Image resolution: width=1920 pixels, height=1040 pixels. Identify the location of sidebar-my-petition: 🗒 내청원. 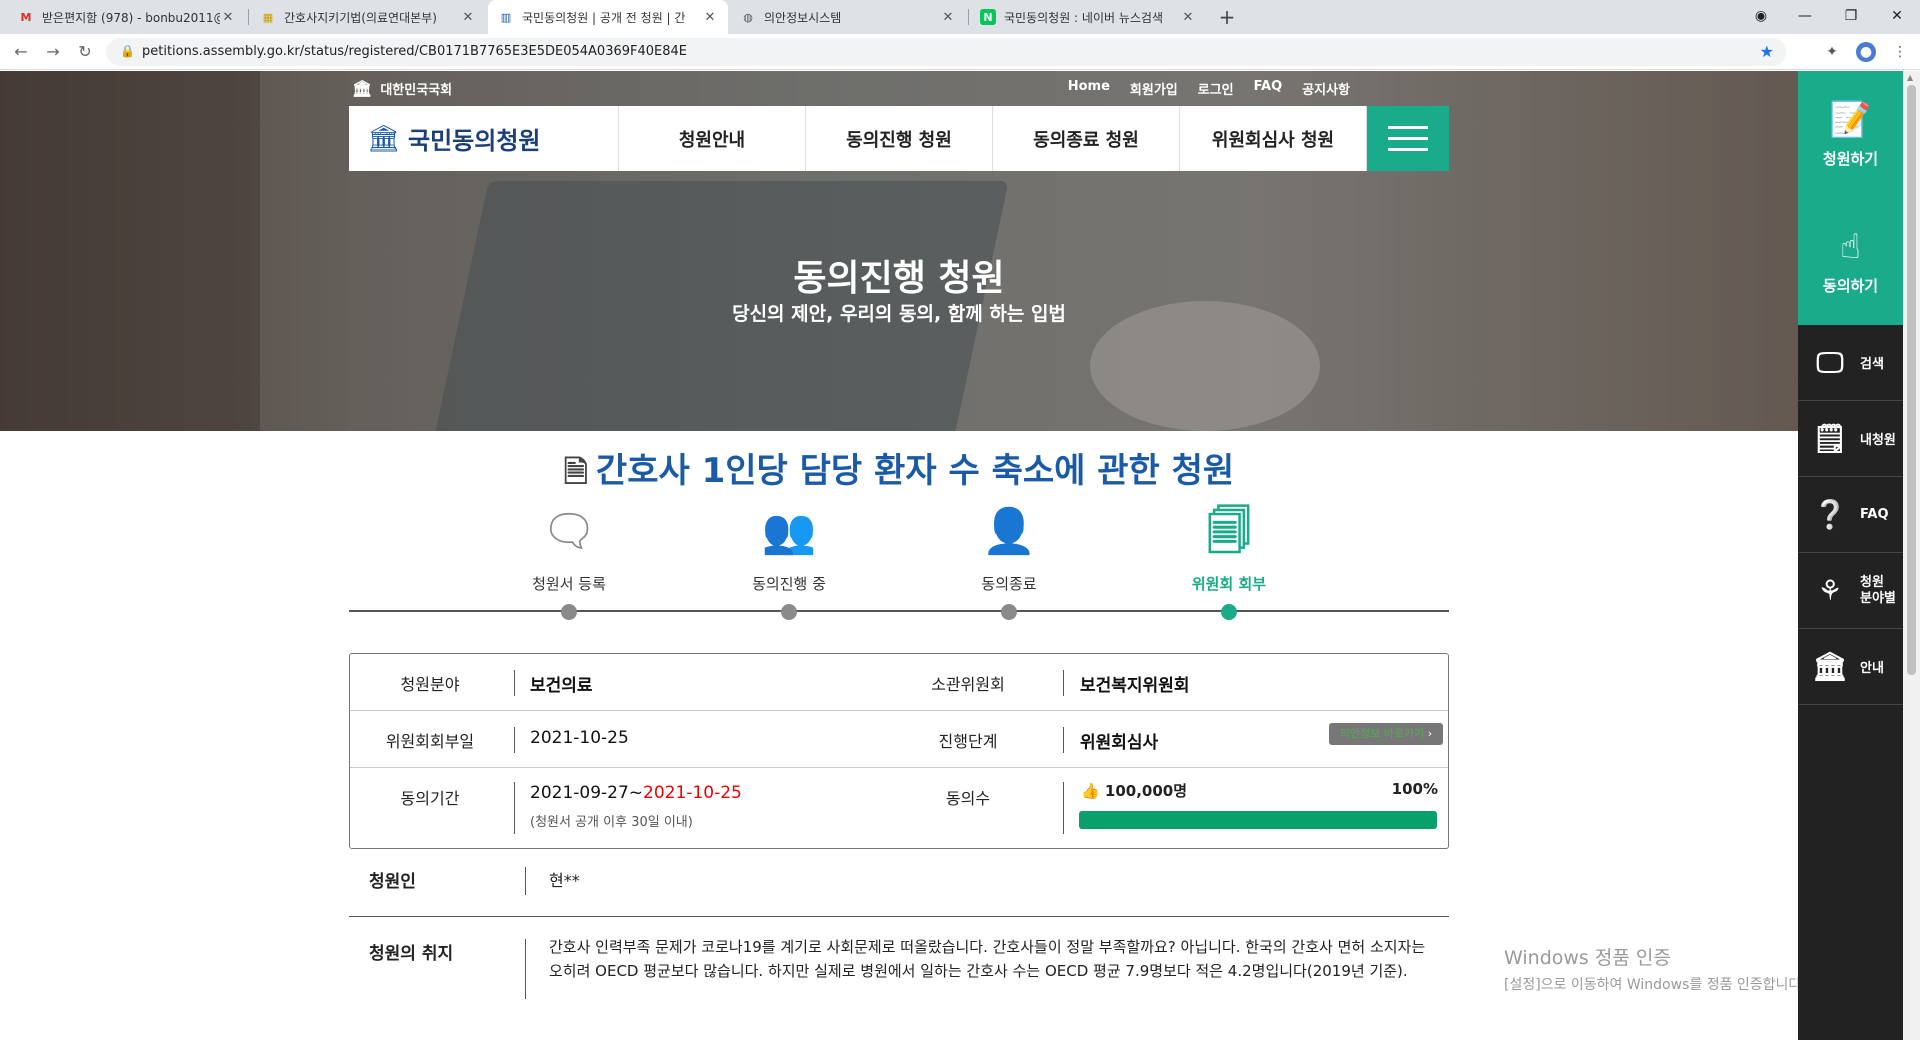
(1850, 439).